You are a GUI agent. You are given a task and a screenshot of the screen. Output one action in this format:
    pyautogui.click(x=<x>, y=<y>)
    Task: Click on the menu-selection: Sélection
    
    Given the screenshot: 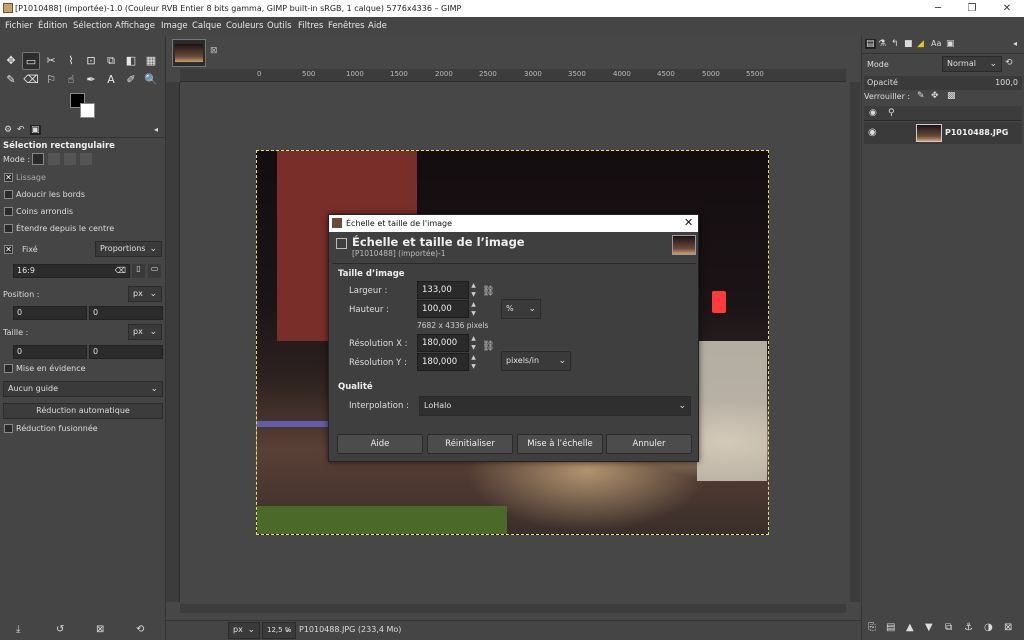 What is the action you would take?
    pyautogui.click(x=92, y=26)
    